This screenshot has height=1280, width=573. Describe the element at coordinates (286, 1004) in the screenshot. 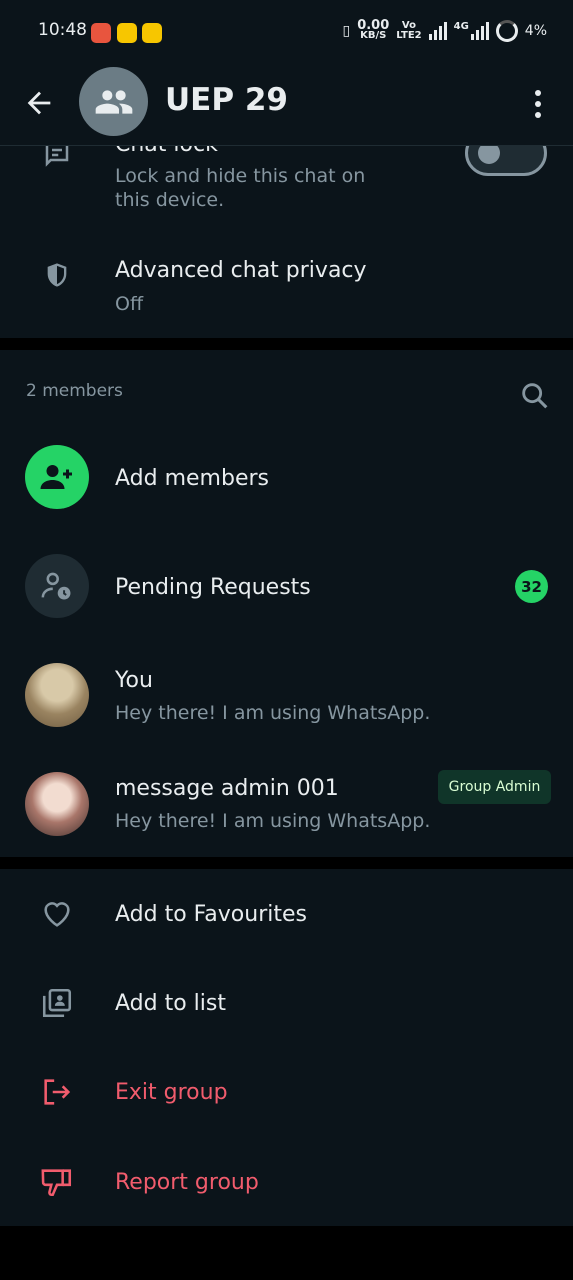

I see `add-to-list-row: Add to list` at that location.